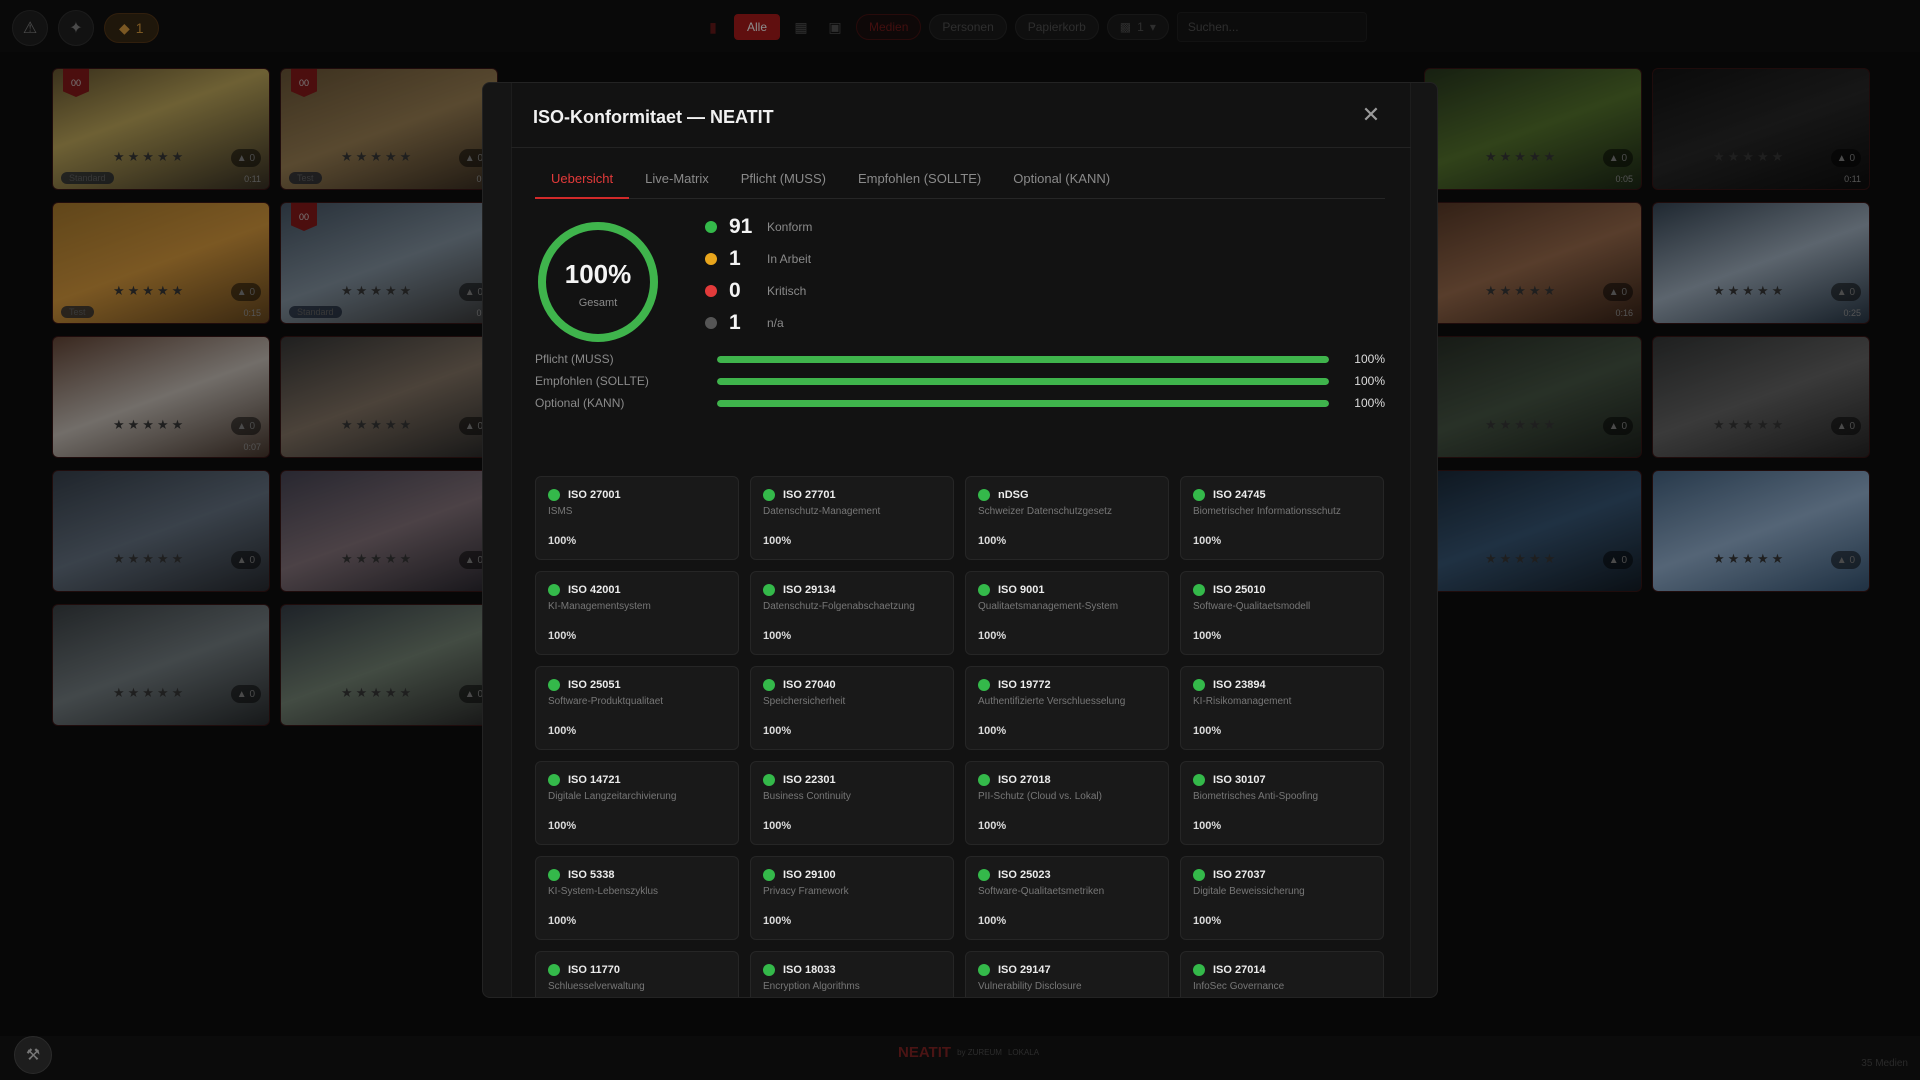 The height and width of the screenshot is (1080, 1920). Describe the element at coordinates (1282, 974) in the screenshot. I see `standard-card: ISO 27014 InfoSec Governance` at that location.